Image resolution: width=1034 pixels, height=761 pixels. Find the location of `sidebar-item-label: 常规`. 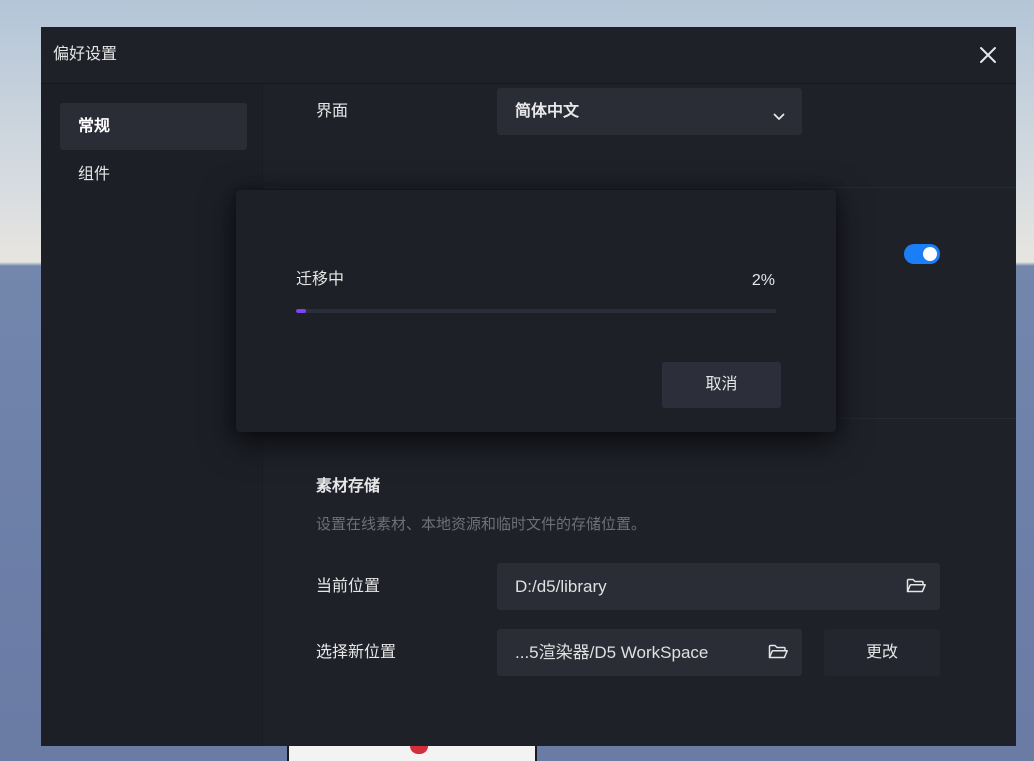

sidebar-item-label: 常规 is located at coordinates (94, 126).